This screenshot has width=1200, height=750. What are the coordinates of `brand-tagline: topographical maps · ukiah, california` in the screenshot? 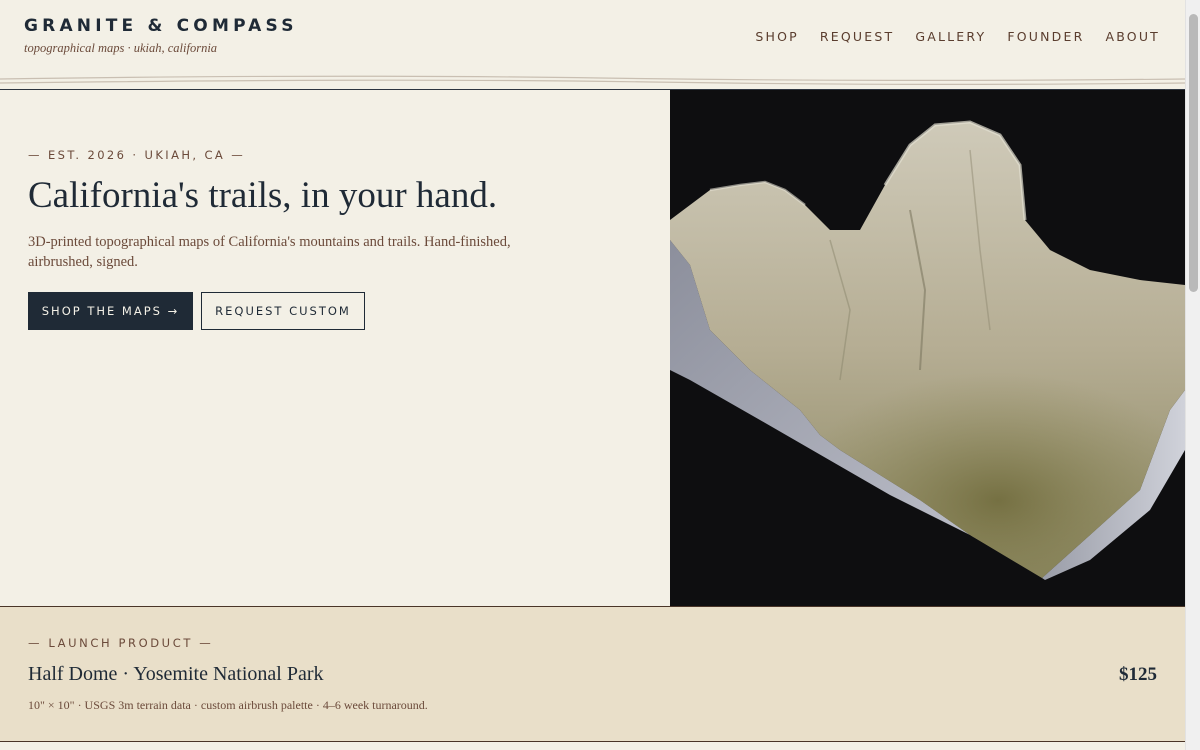 It's located at (121, 48).